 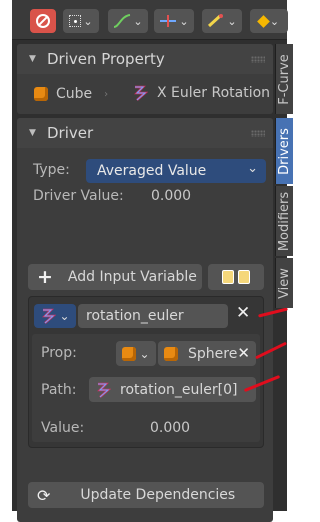 I want to click on proportional-dropdown: ⌄, so click(x=222, y=21).